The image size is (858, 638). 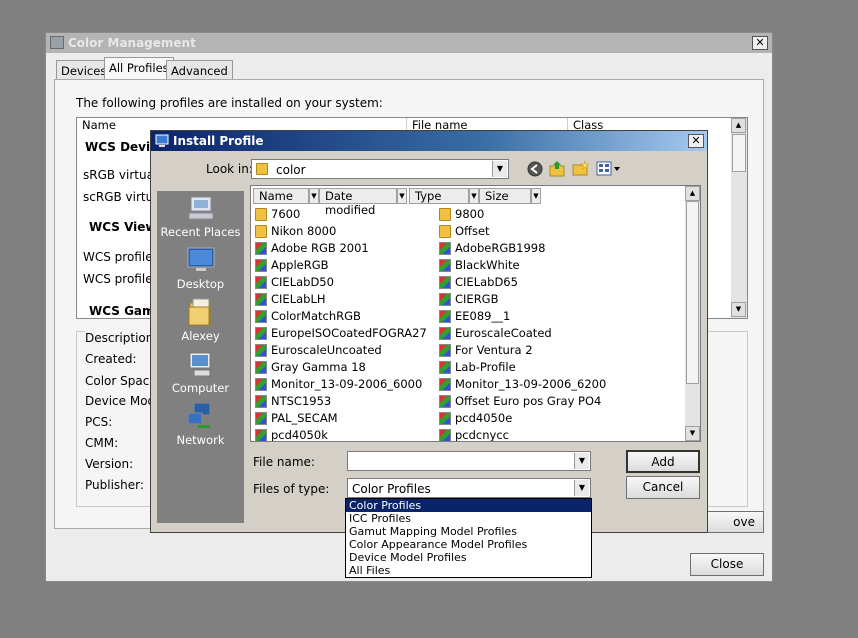 I want to click on type-option: Color Profiles, so click(x=468, y=505).